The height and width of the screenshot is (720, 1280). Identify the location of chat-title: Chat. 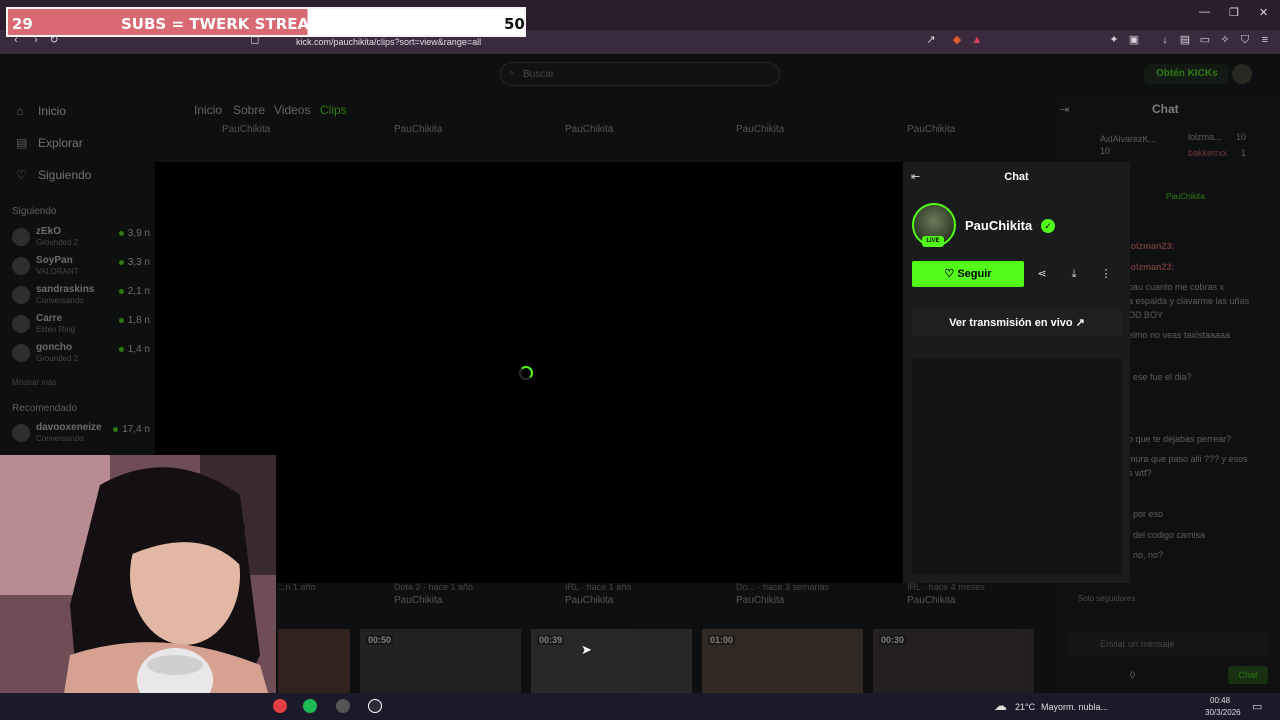
(1165, 109).